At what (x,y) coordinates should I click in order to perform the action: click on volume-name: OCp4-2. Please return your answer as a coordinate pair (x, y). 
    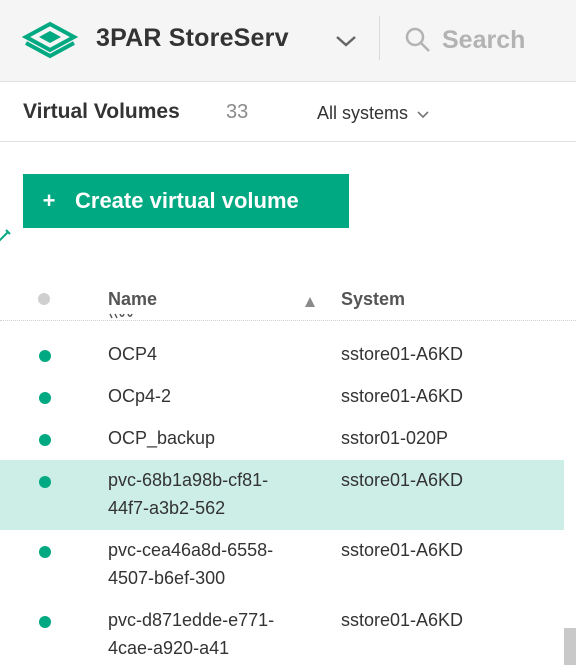
    Looking at the image, I should click on (140, 396).